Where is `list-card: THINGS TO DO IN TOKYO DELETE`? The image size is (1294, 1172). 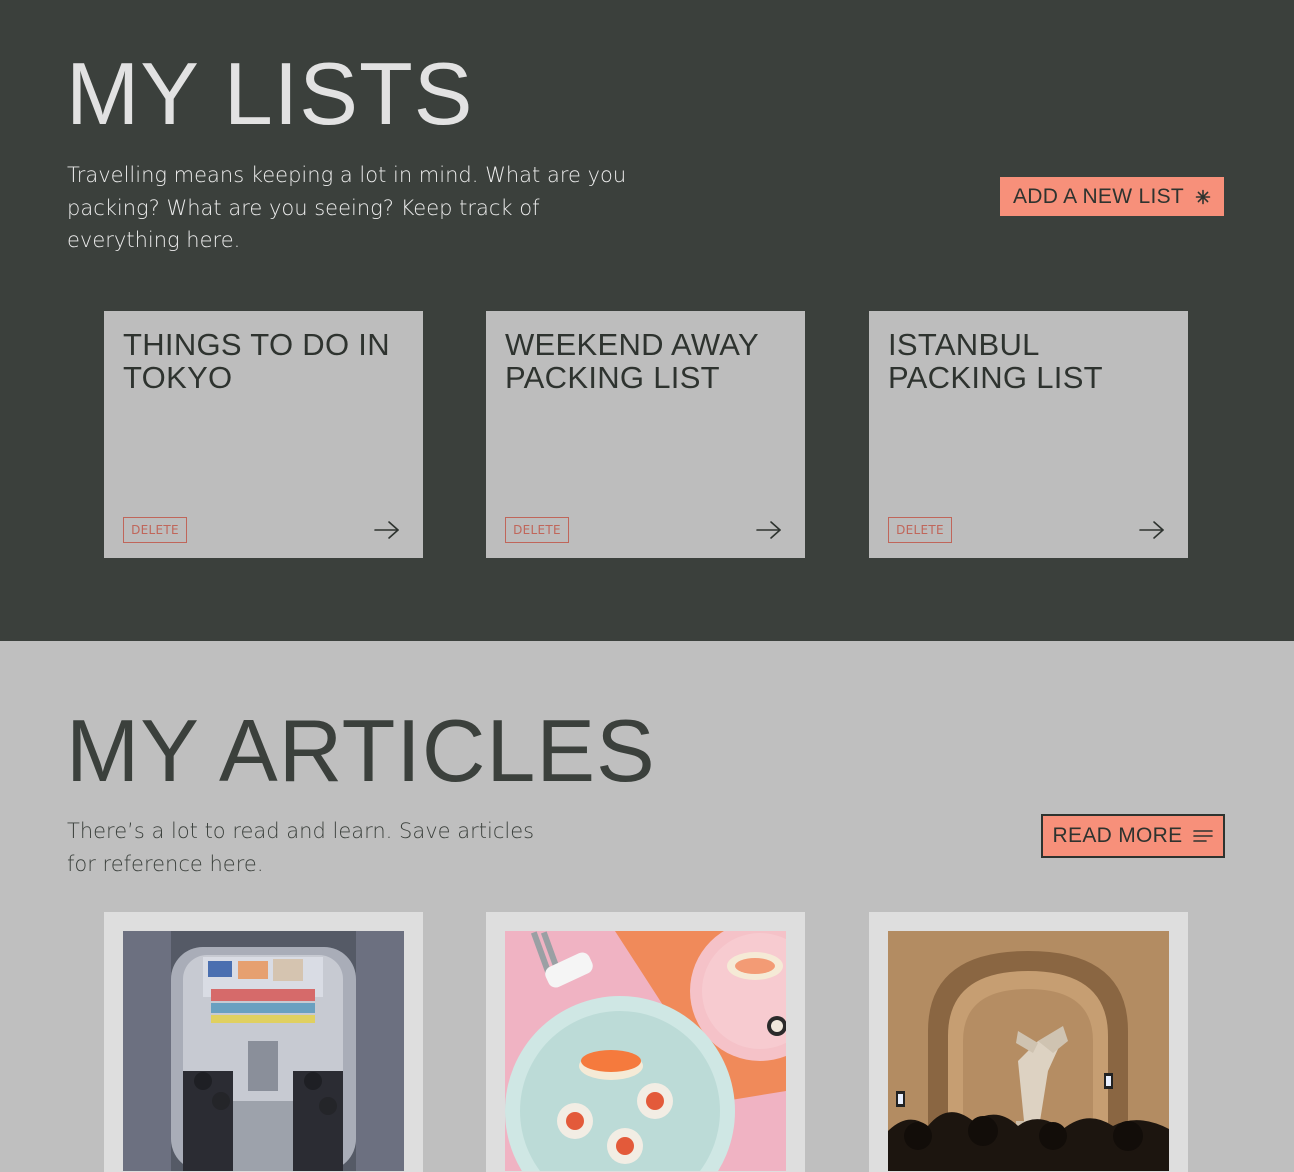
list-card: THINGS TO DO IN TOKYO DELETE is located at coordinates (263, 434).